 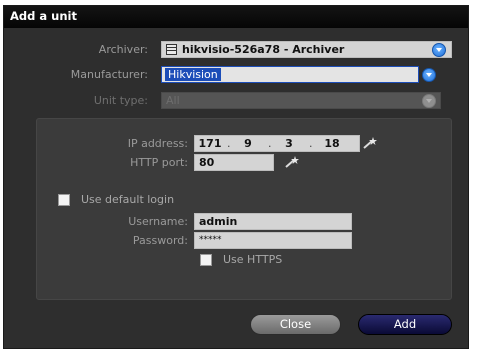 I want to click on unit-type-label: Unit type:, so click(x=120, y=100).